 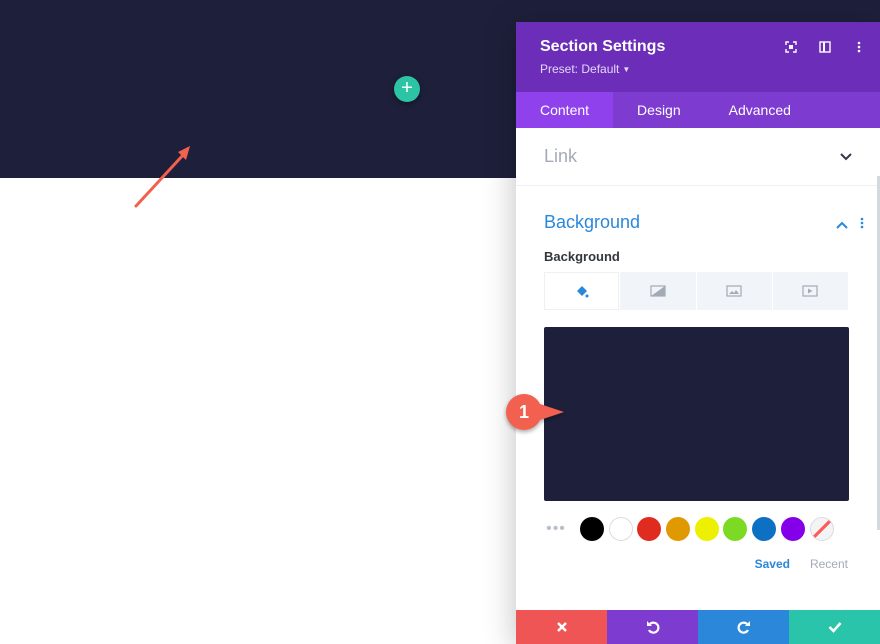 What do you see at coordinates (792, 529) in the screenshot?
I see `swatch-purple` at bounding box center [792, 529].